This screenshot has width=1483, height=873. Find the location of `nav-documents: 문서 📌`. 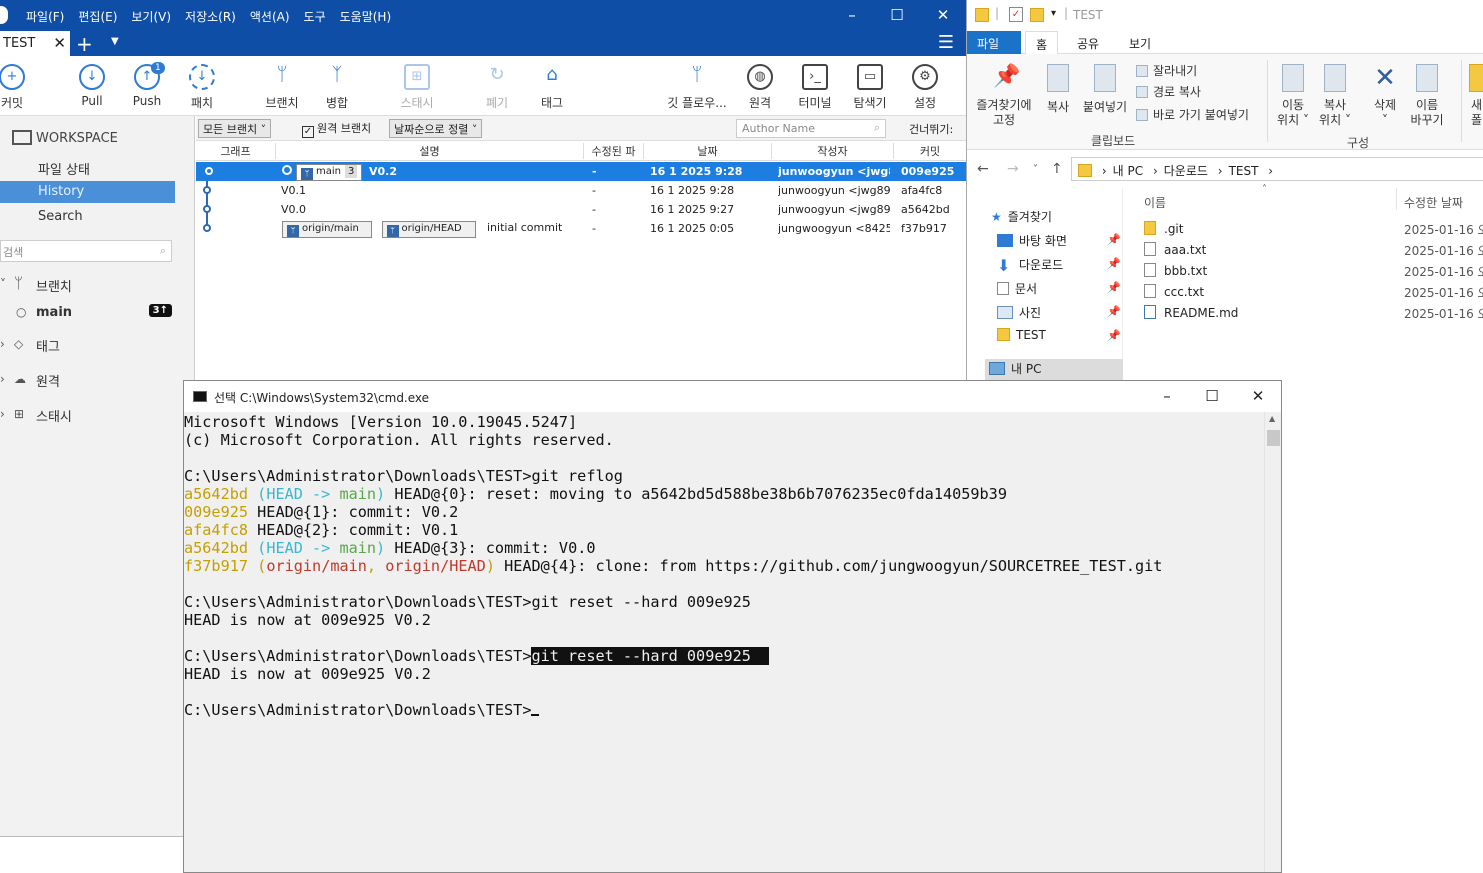

nav-documents: 문서 📌 is located at coordinates (1059, 288).